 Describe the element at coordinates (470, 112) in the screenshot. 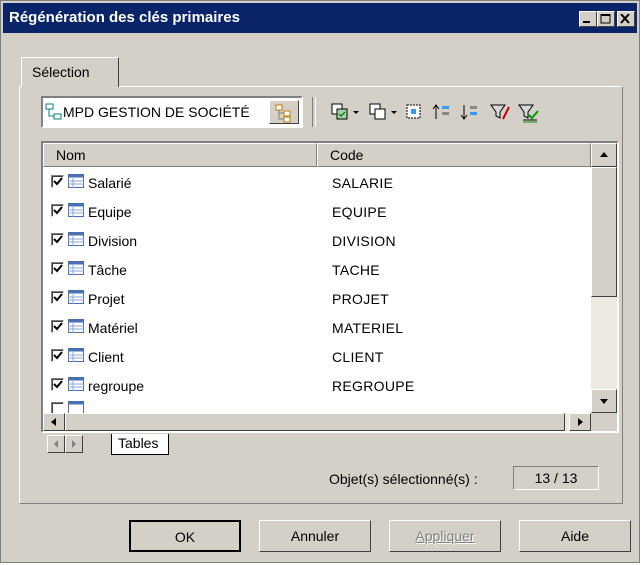

I see `move-down-icon` at that location.